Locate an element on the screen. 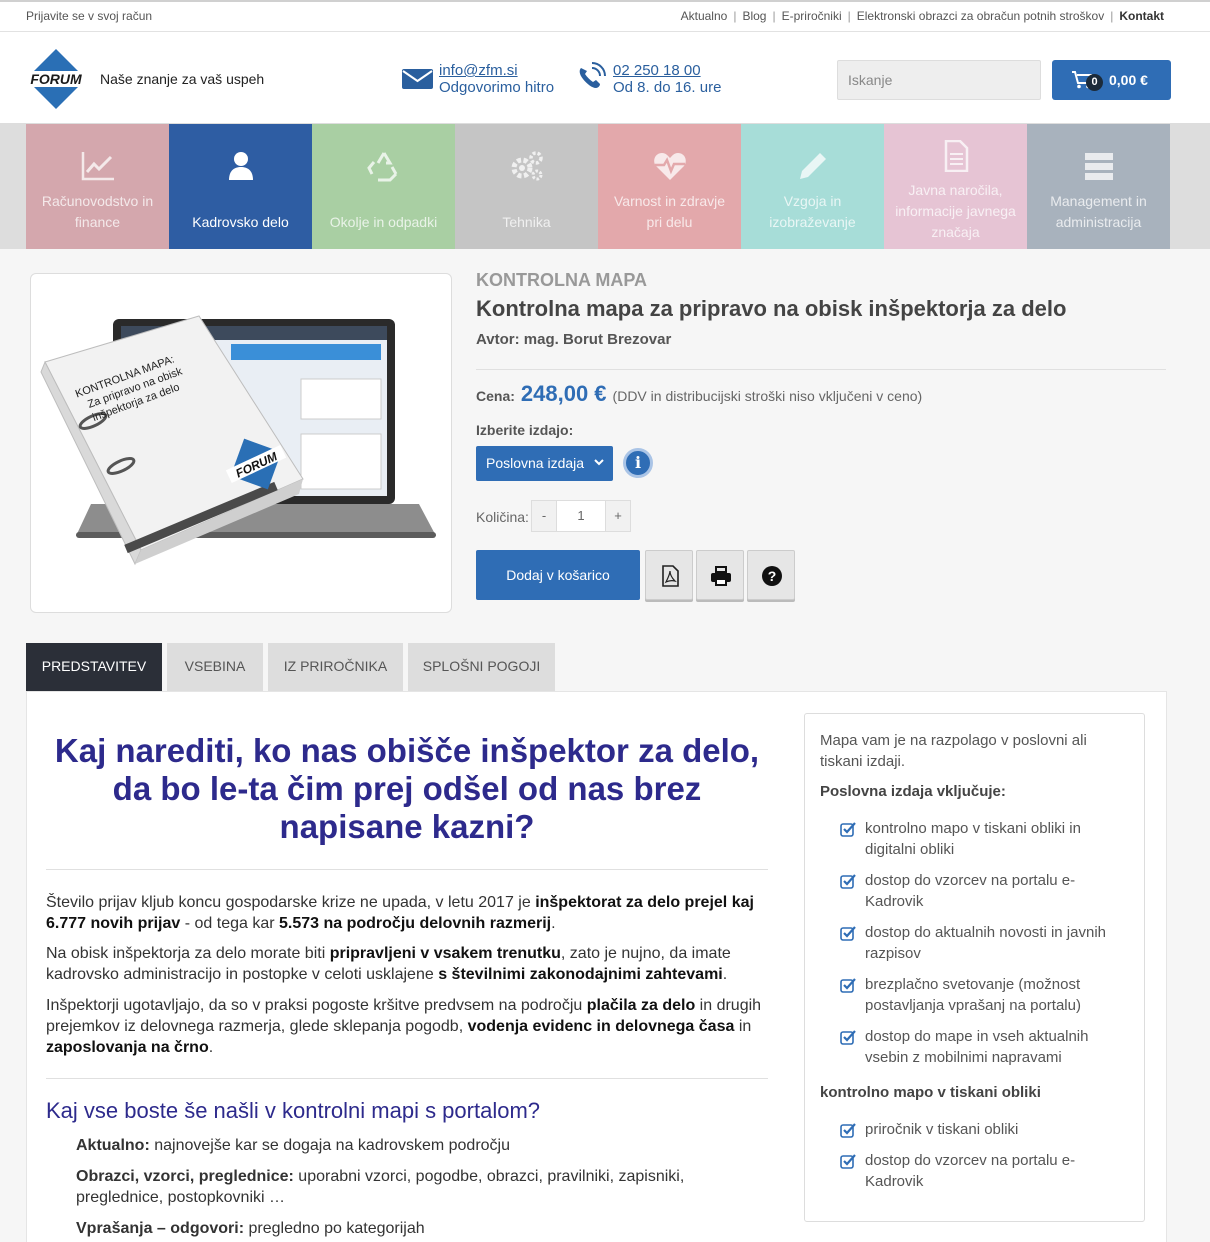 The height and width of the screenshot is (1242, 1210). quantity-increase-button: + is located at coordinates (618, 516).